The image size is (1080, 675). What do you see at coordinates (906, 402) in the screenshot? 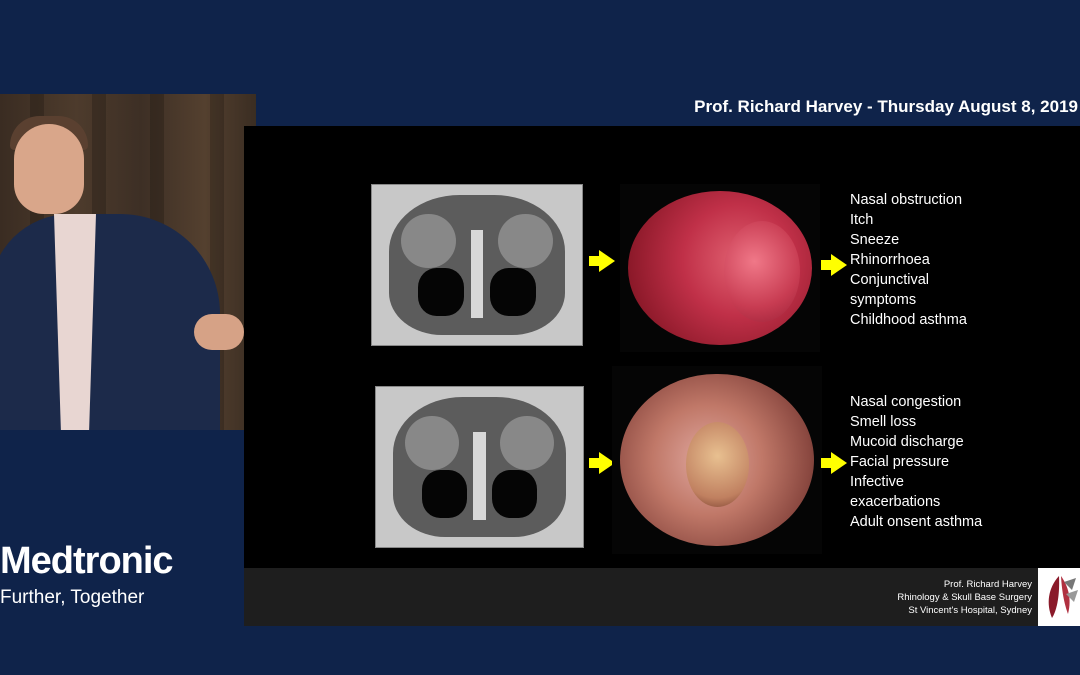
I see `symptom-item: Nasal congestion` at bounding box center [906, 402].